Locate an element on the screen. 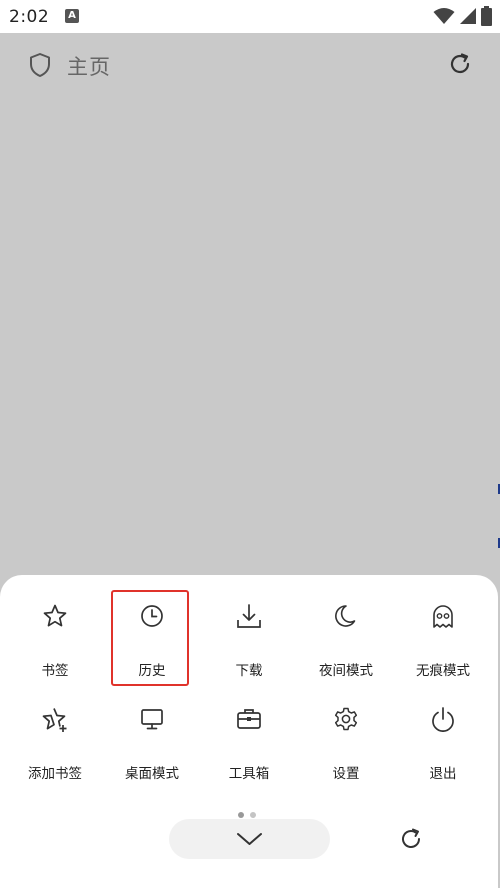 This screenshot has height=888, width=500. menu-item-desktop-mode: 桌面模式 is located at coordinates (152, 751).